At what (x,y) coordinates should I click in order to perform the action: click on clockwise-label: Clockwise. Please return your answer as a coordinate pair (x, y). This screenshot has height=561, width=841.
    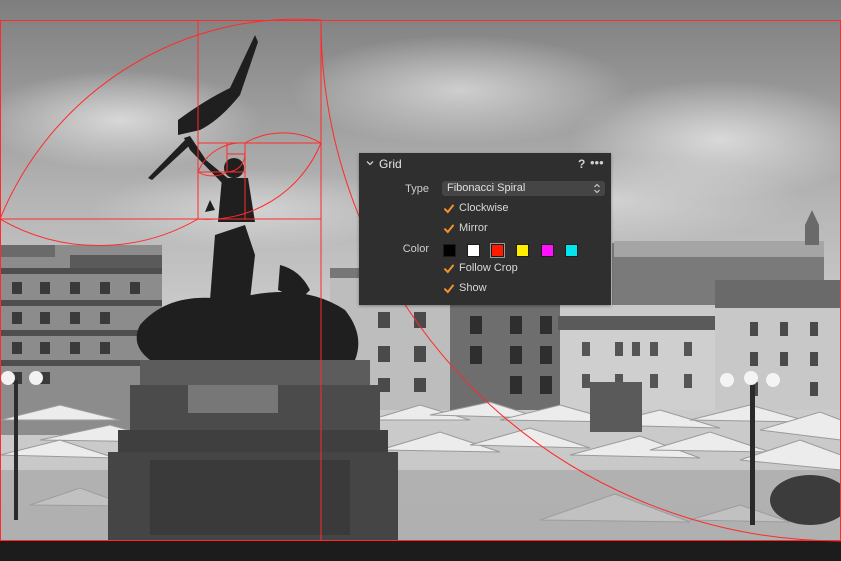
    Looking at the image, I should click on (484, 208).